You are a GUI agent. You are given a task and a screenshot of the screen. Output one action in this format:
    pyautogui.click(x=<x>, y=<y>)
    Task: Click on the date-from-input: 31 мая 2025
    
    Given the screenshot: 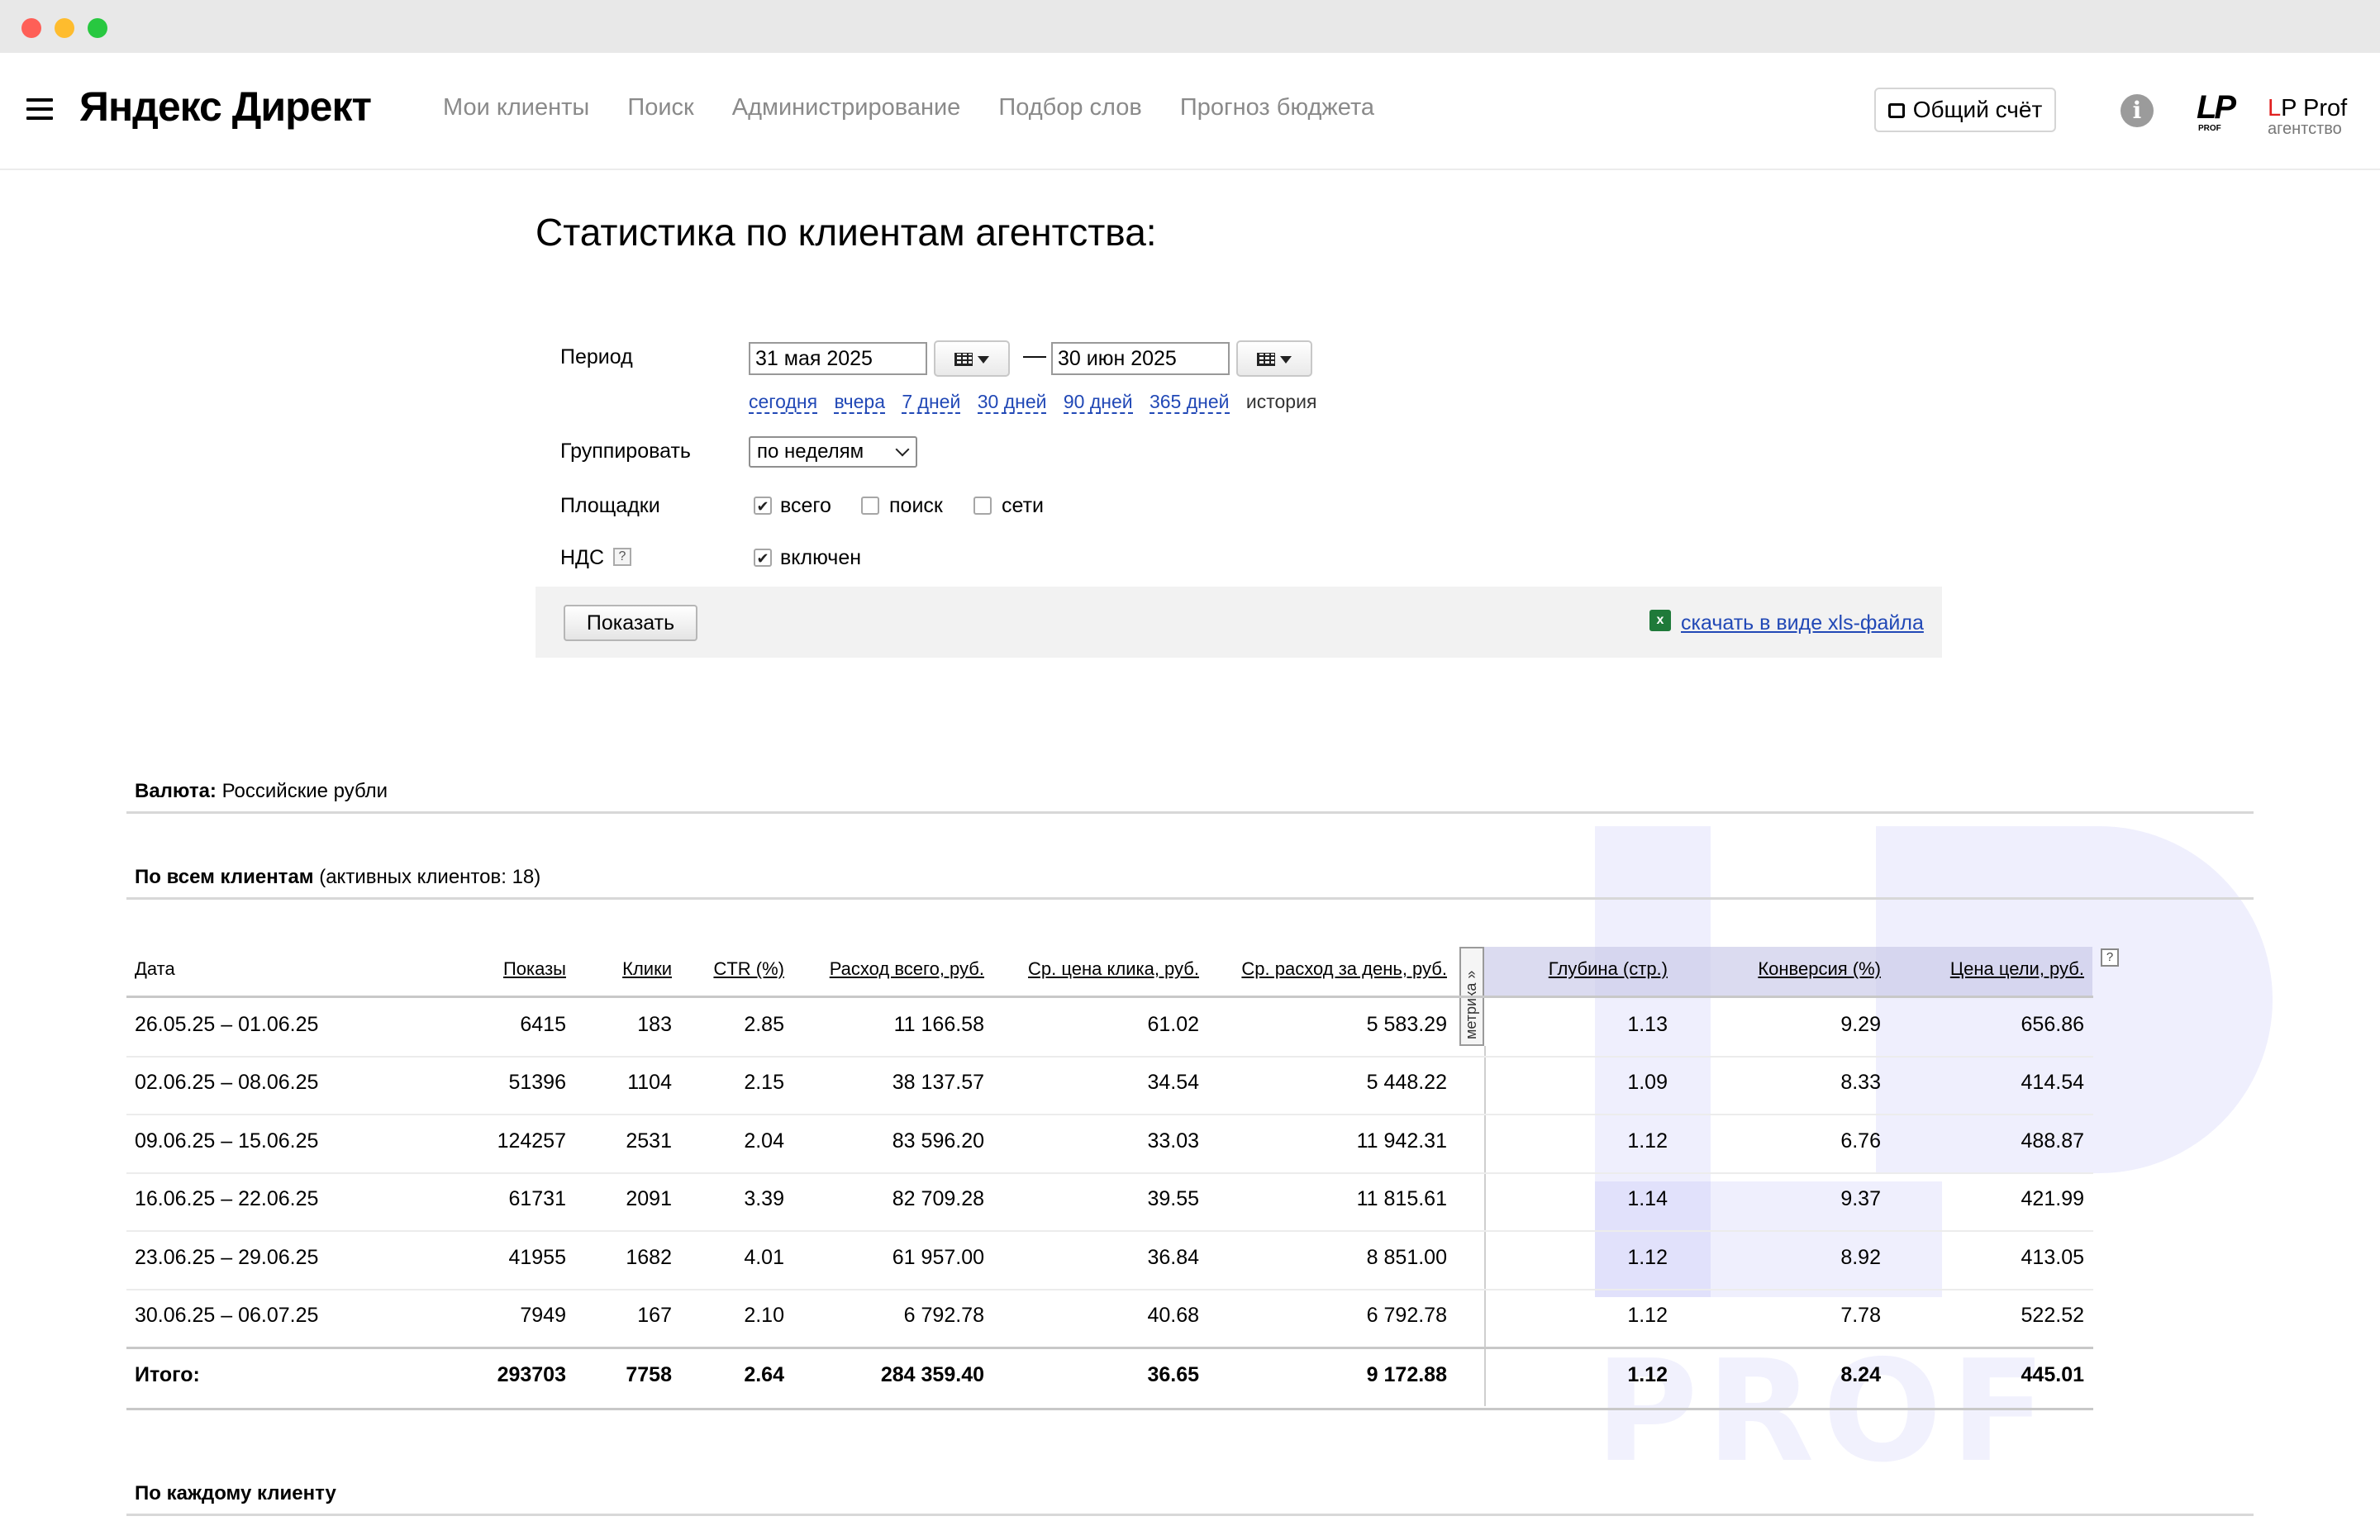 What is the action you would take?
    pyautogui.click(x=838, y=358)
    